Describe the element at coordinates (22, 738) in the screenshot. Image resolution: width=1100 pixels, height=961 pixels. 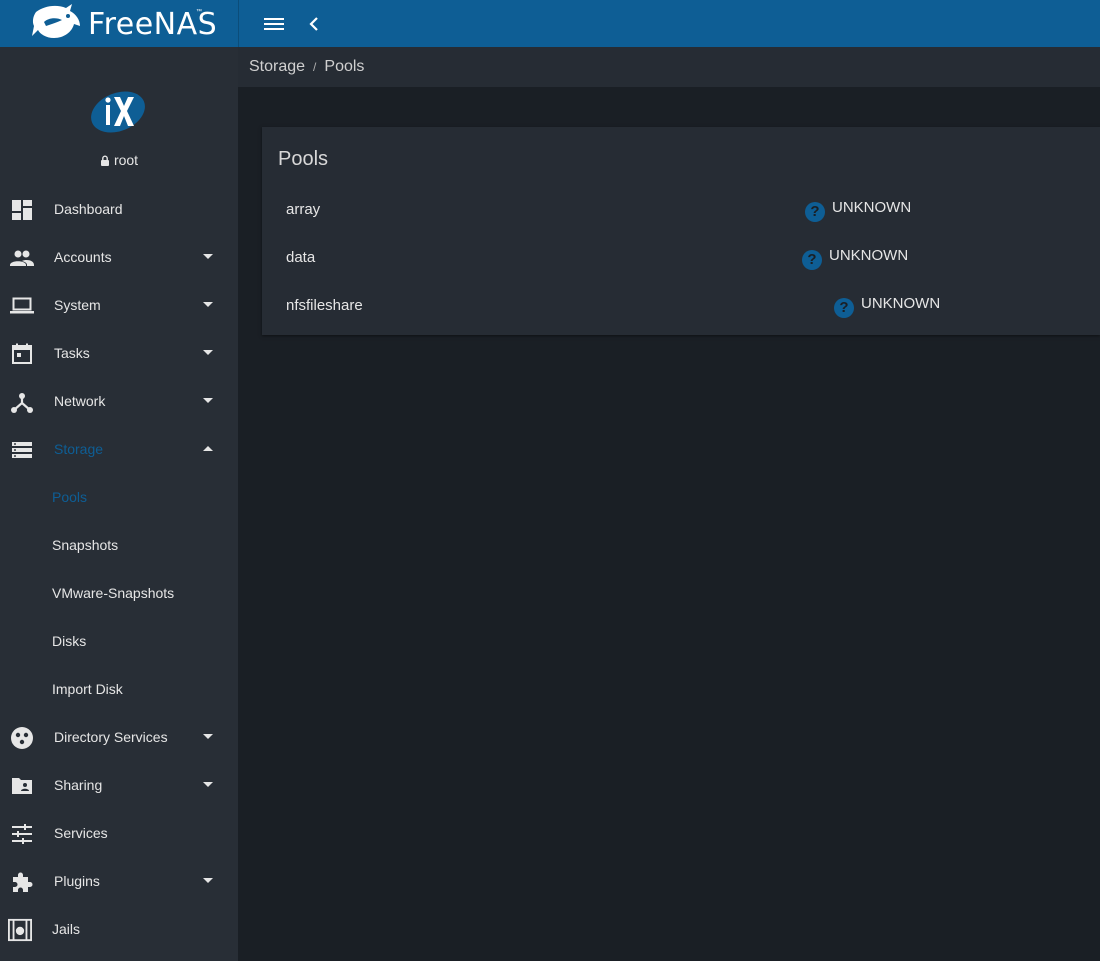
I see `directory-services-icon` at that location.